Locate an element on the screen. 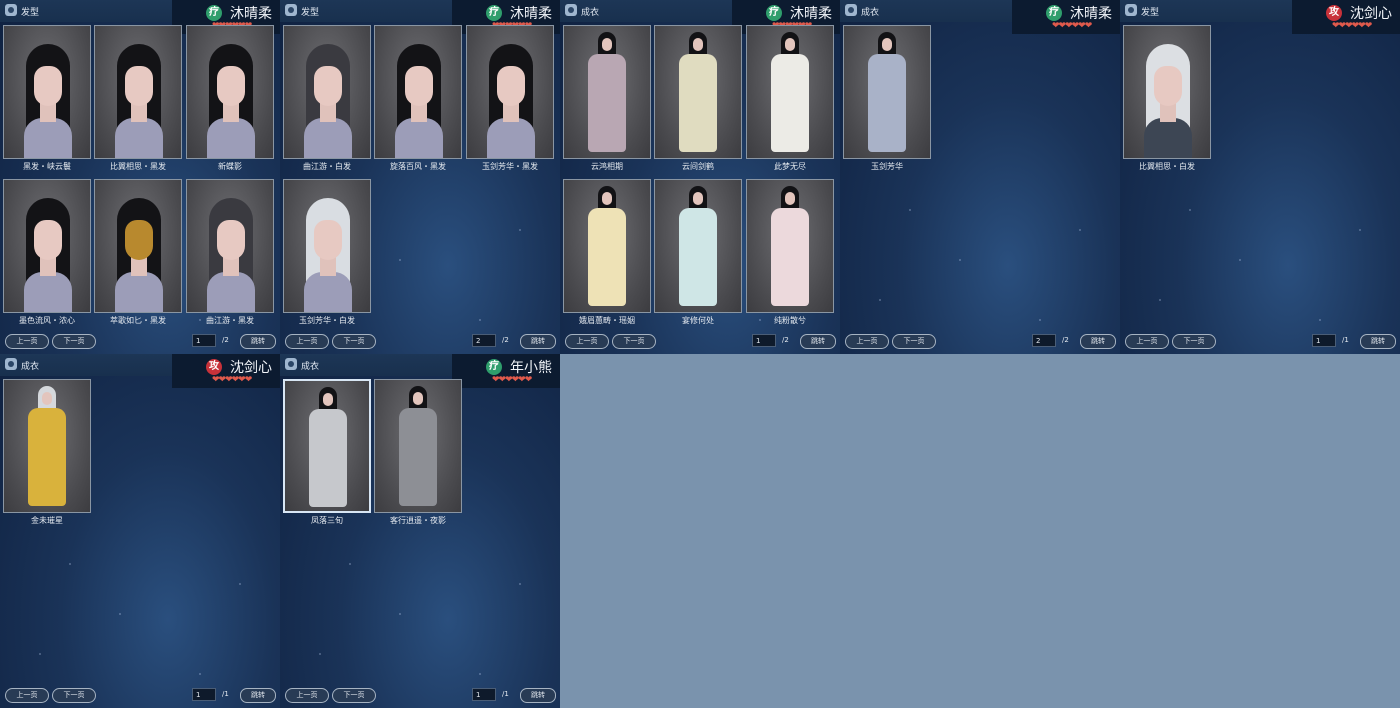 This screenshot has width=1400, height=708. hairstyle-item: 玉剑芳华・黑发 is located at coordinates (510, 99).